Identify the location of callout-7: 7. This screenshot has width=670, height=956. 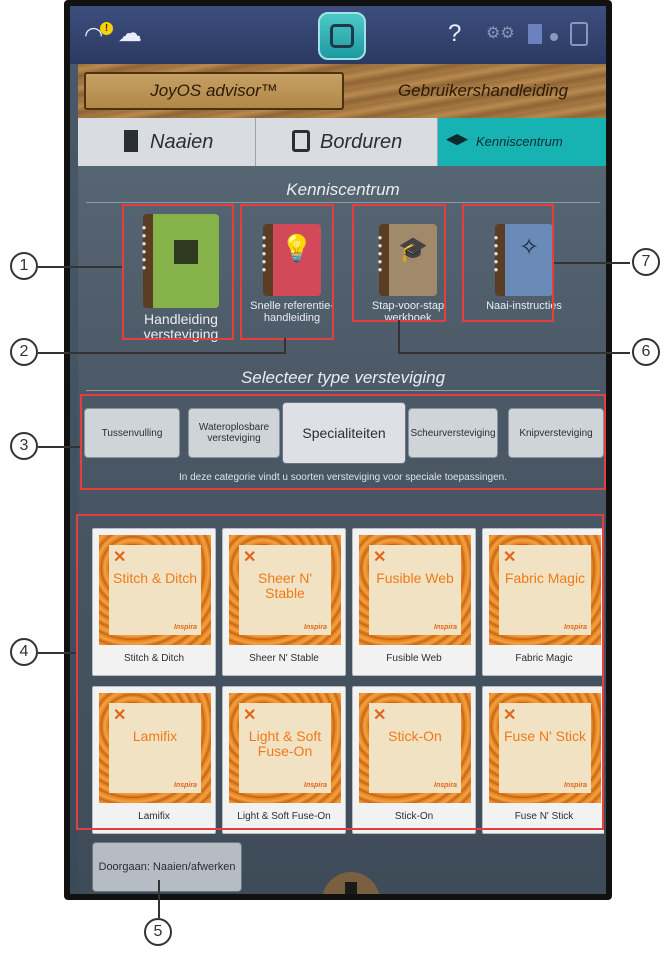
(646, 262).